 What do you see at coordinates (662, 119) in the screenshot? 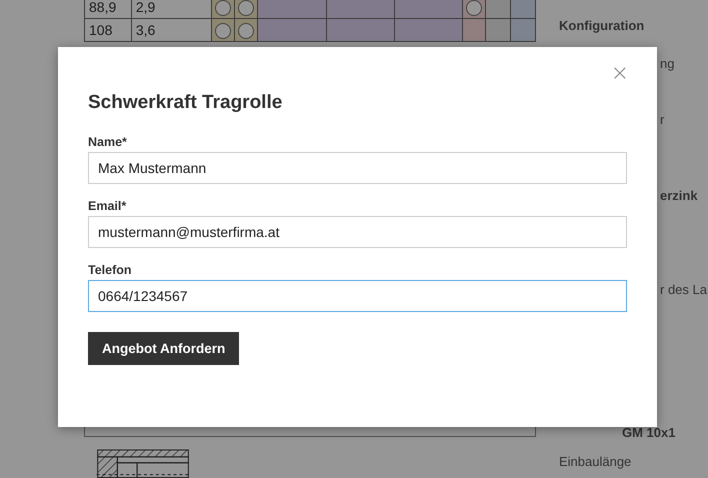
I see `option-label: r` at bounding box center [662, 119].